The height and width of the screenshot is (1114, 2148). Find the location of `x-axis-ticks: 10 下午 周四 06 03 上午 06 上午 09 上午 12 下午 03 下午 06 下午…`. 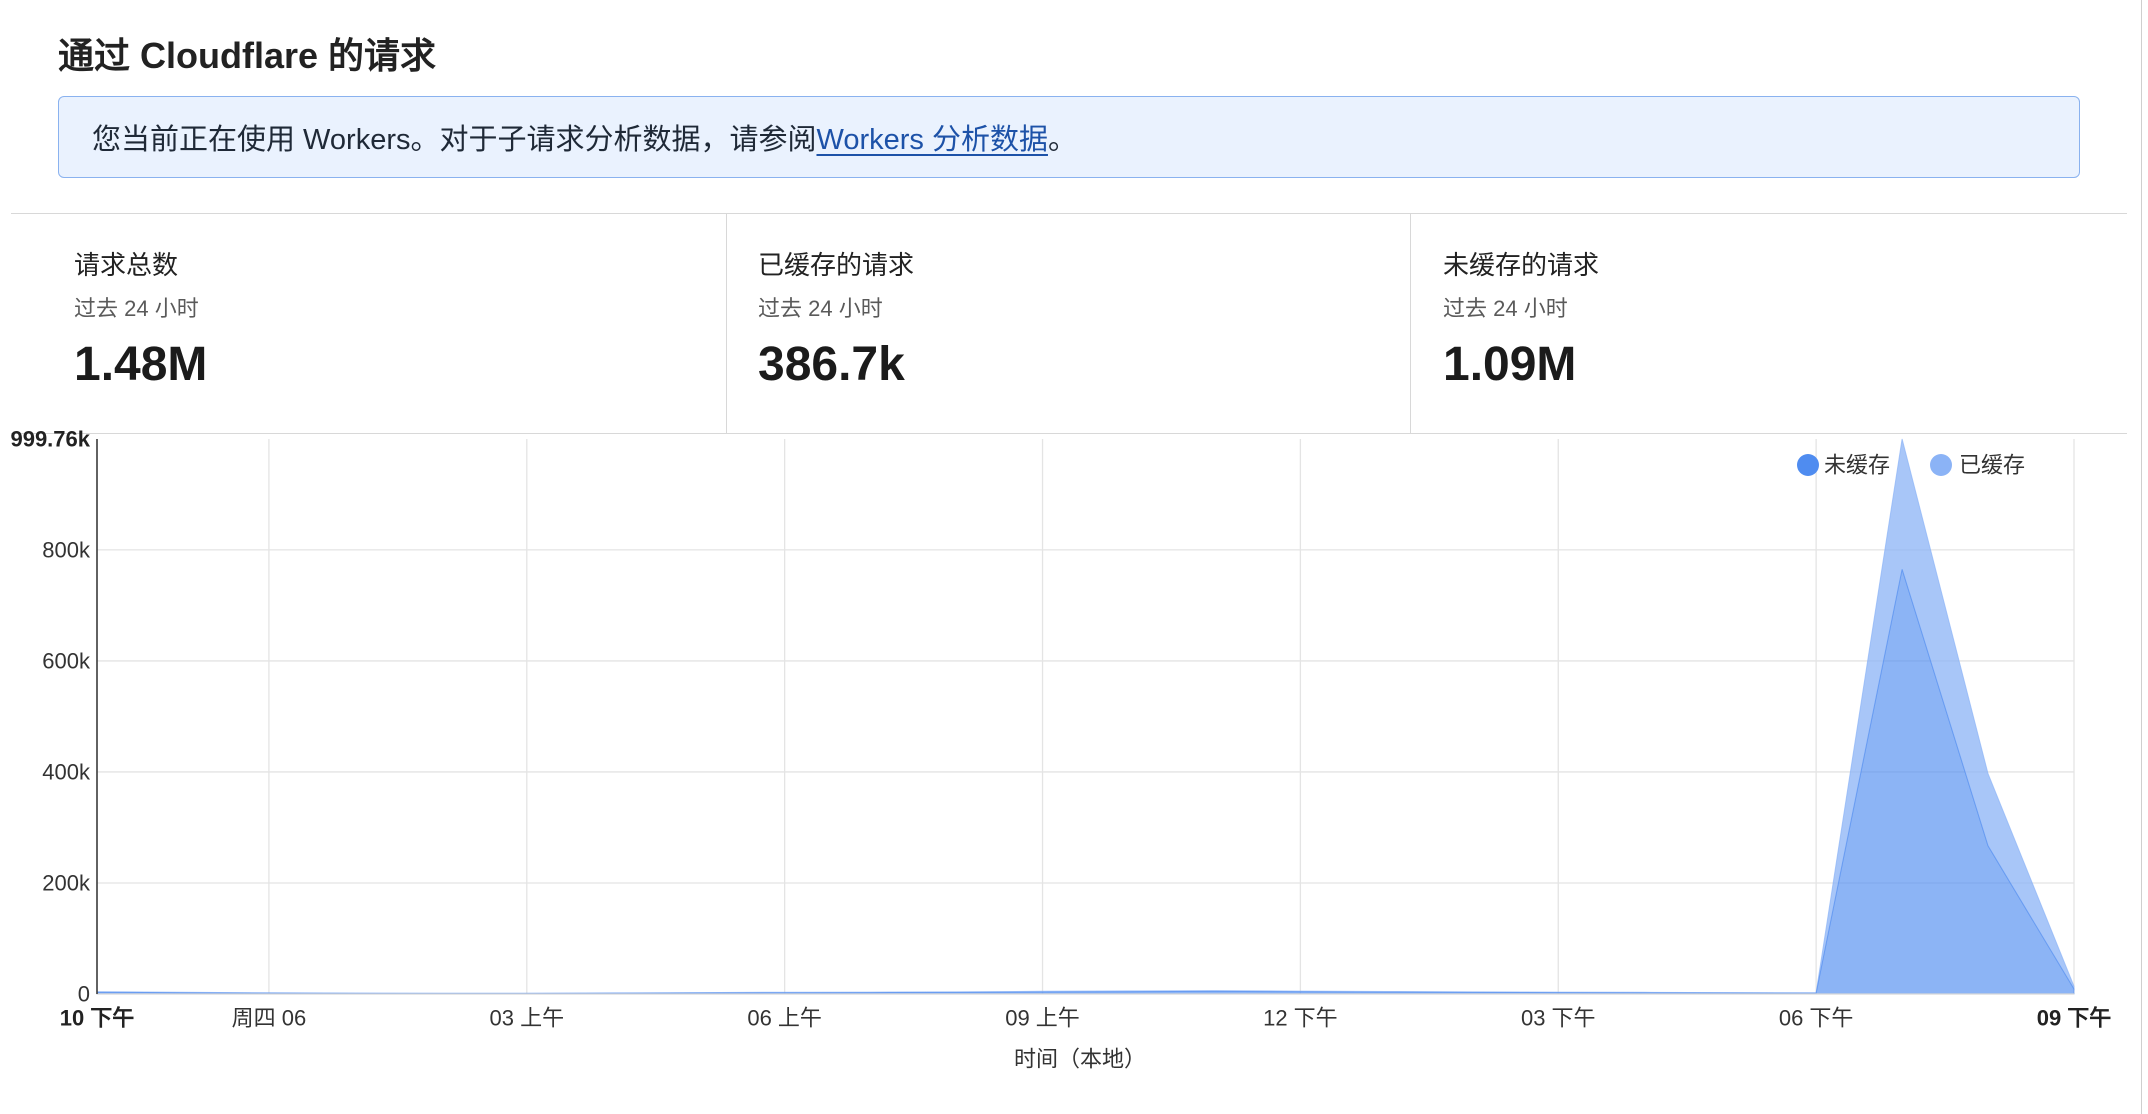

x-axis-ticks: 10 下午 周四 06 03 上午 06 上午 09 上午 12 下午 03 下午 06 下午… is located at coordinates (1086, 1018).